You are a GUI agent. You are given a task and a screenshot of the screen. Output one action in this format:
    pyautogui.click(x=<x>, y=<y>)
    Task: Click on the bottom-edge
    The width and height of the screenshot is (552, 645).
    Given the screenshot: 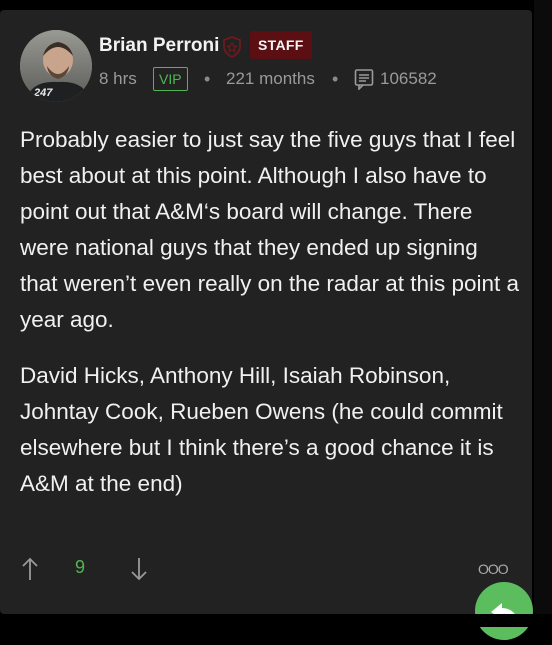 What is the action you would take?
    pyautogui.click(x=276, y=620)
    